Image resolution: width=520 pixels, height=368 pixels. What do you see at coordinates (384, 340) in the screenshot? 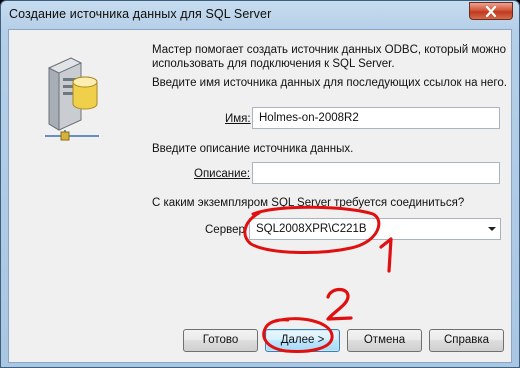
I see `cancel-button: Отмена` at bounding box center [384, 340].